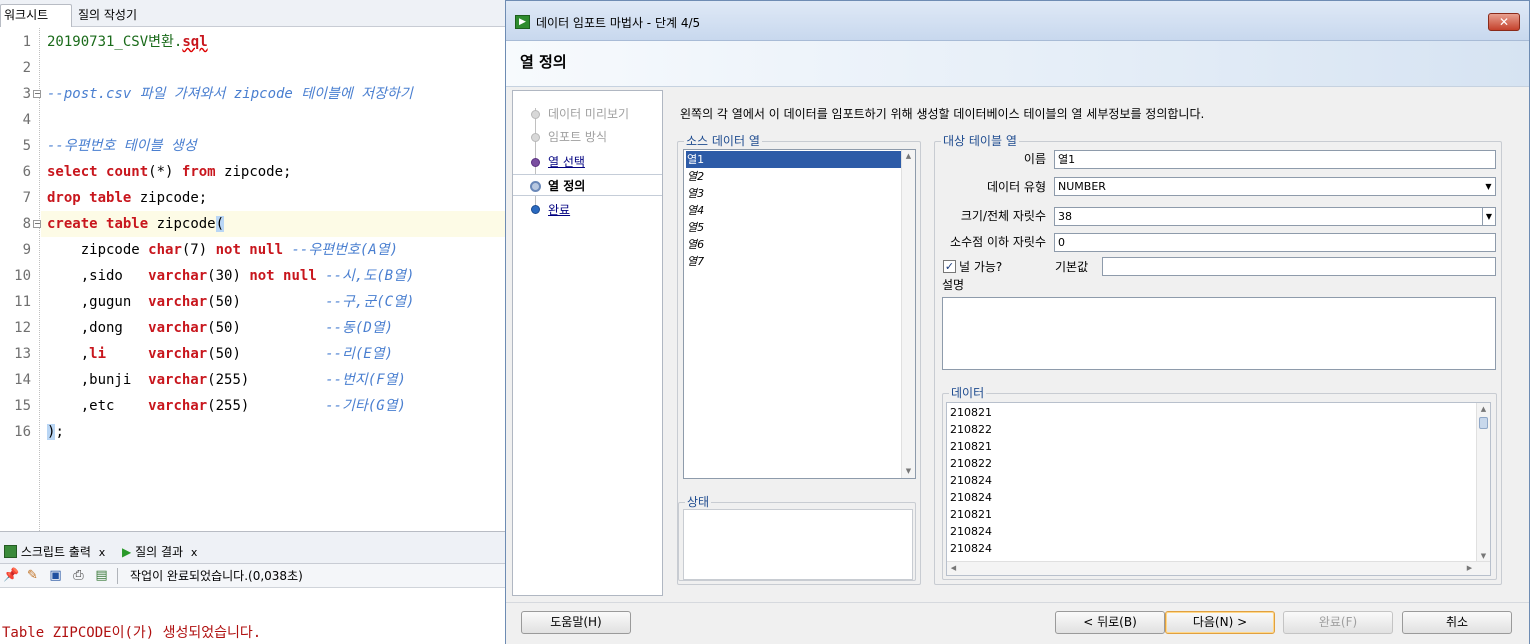  Describe the element at coordinates (794, 176) in the screenshot. I see `list-item: 열2` at that location.